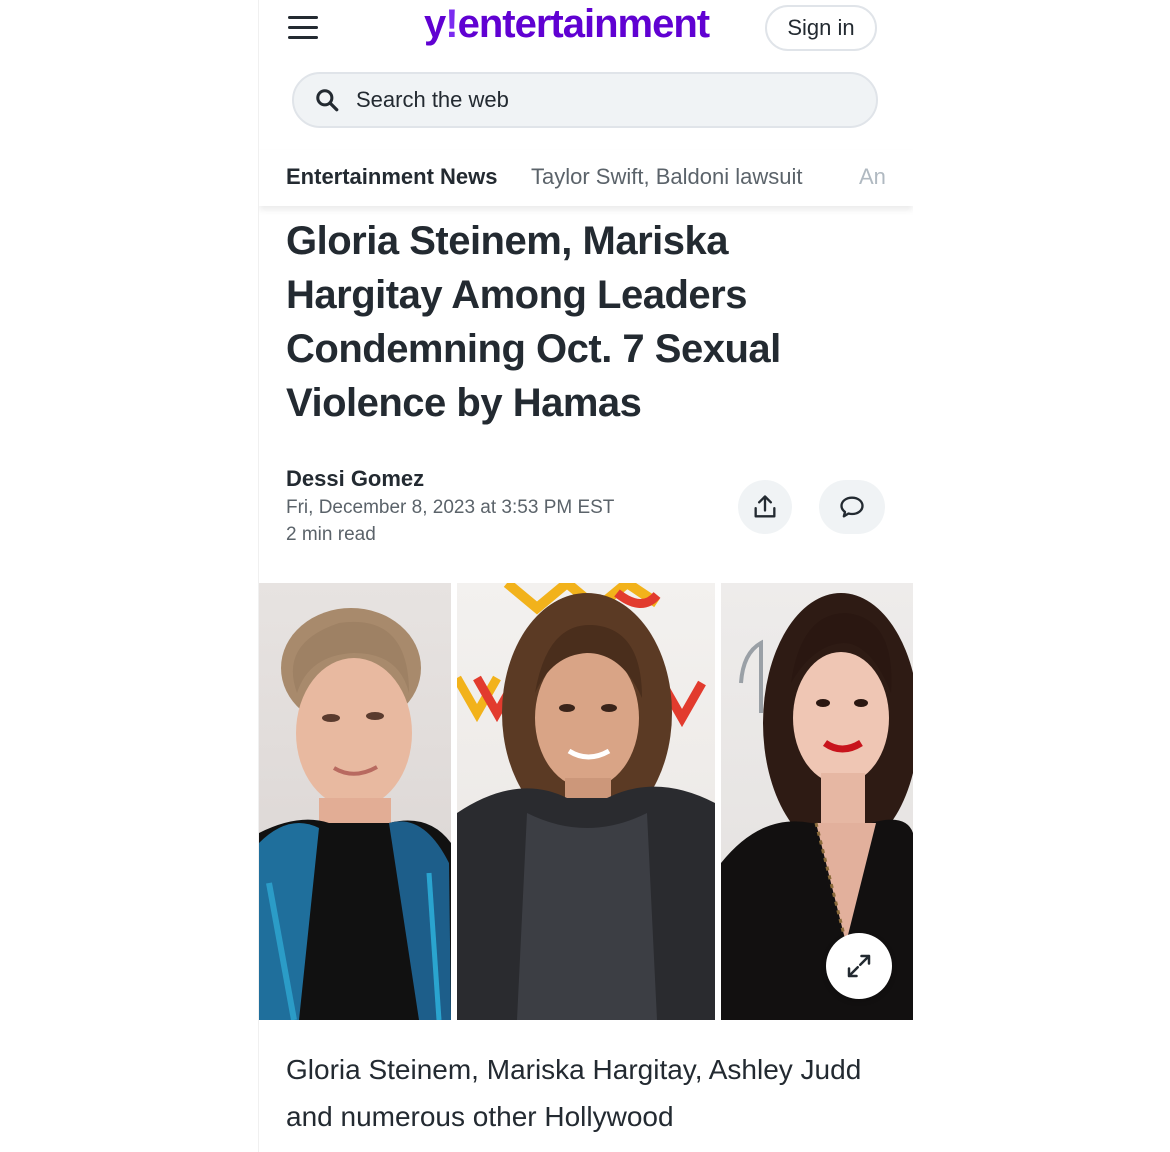 The image size is (1170, 1152). I want to click on hamburger-menu-icon, so click(303, 29).